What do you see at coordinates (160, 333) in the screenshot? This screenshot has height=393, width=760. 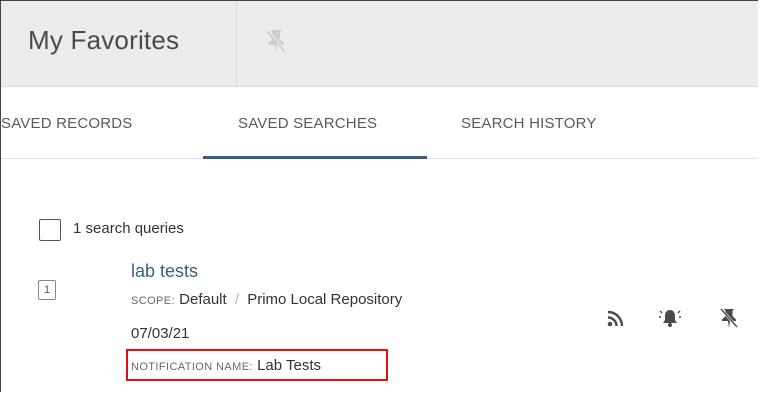 I see `search-date: 07/03/21` at bounding box center [160, 333].